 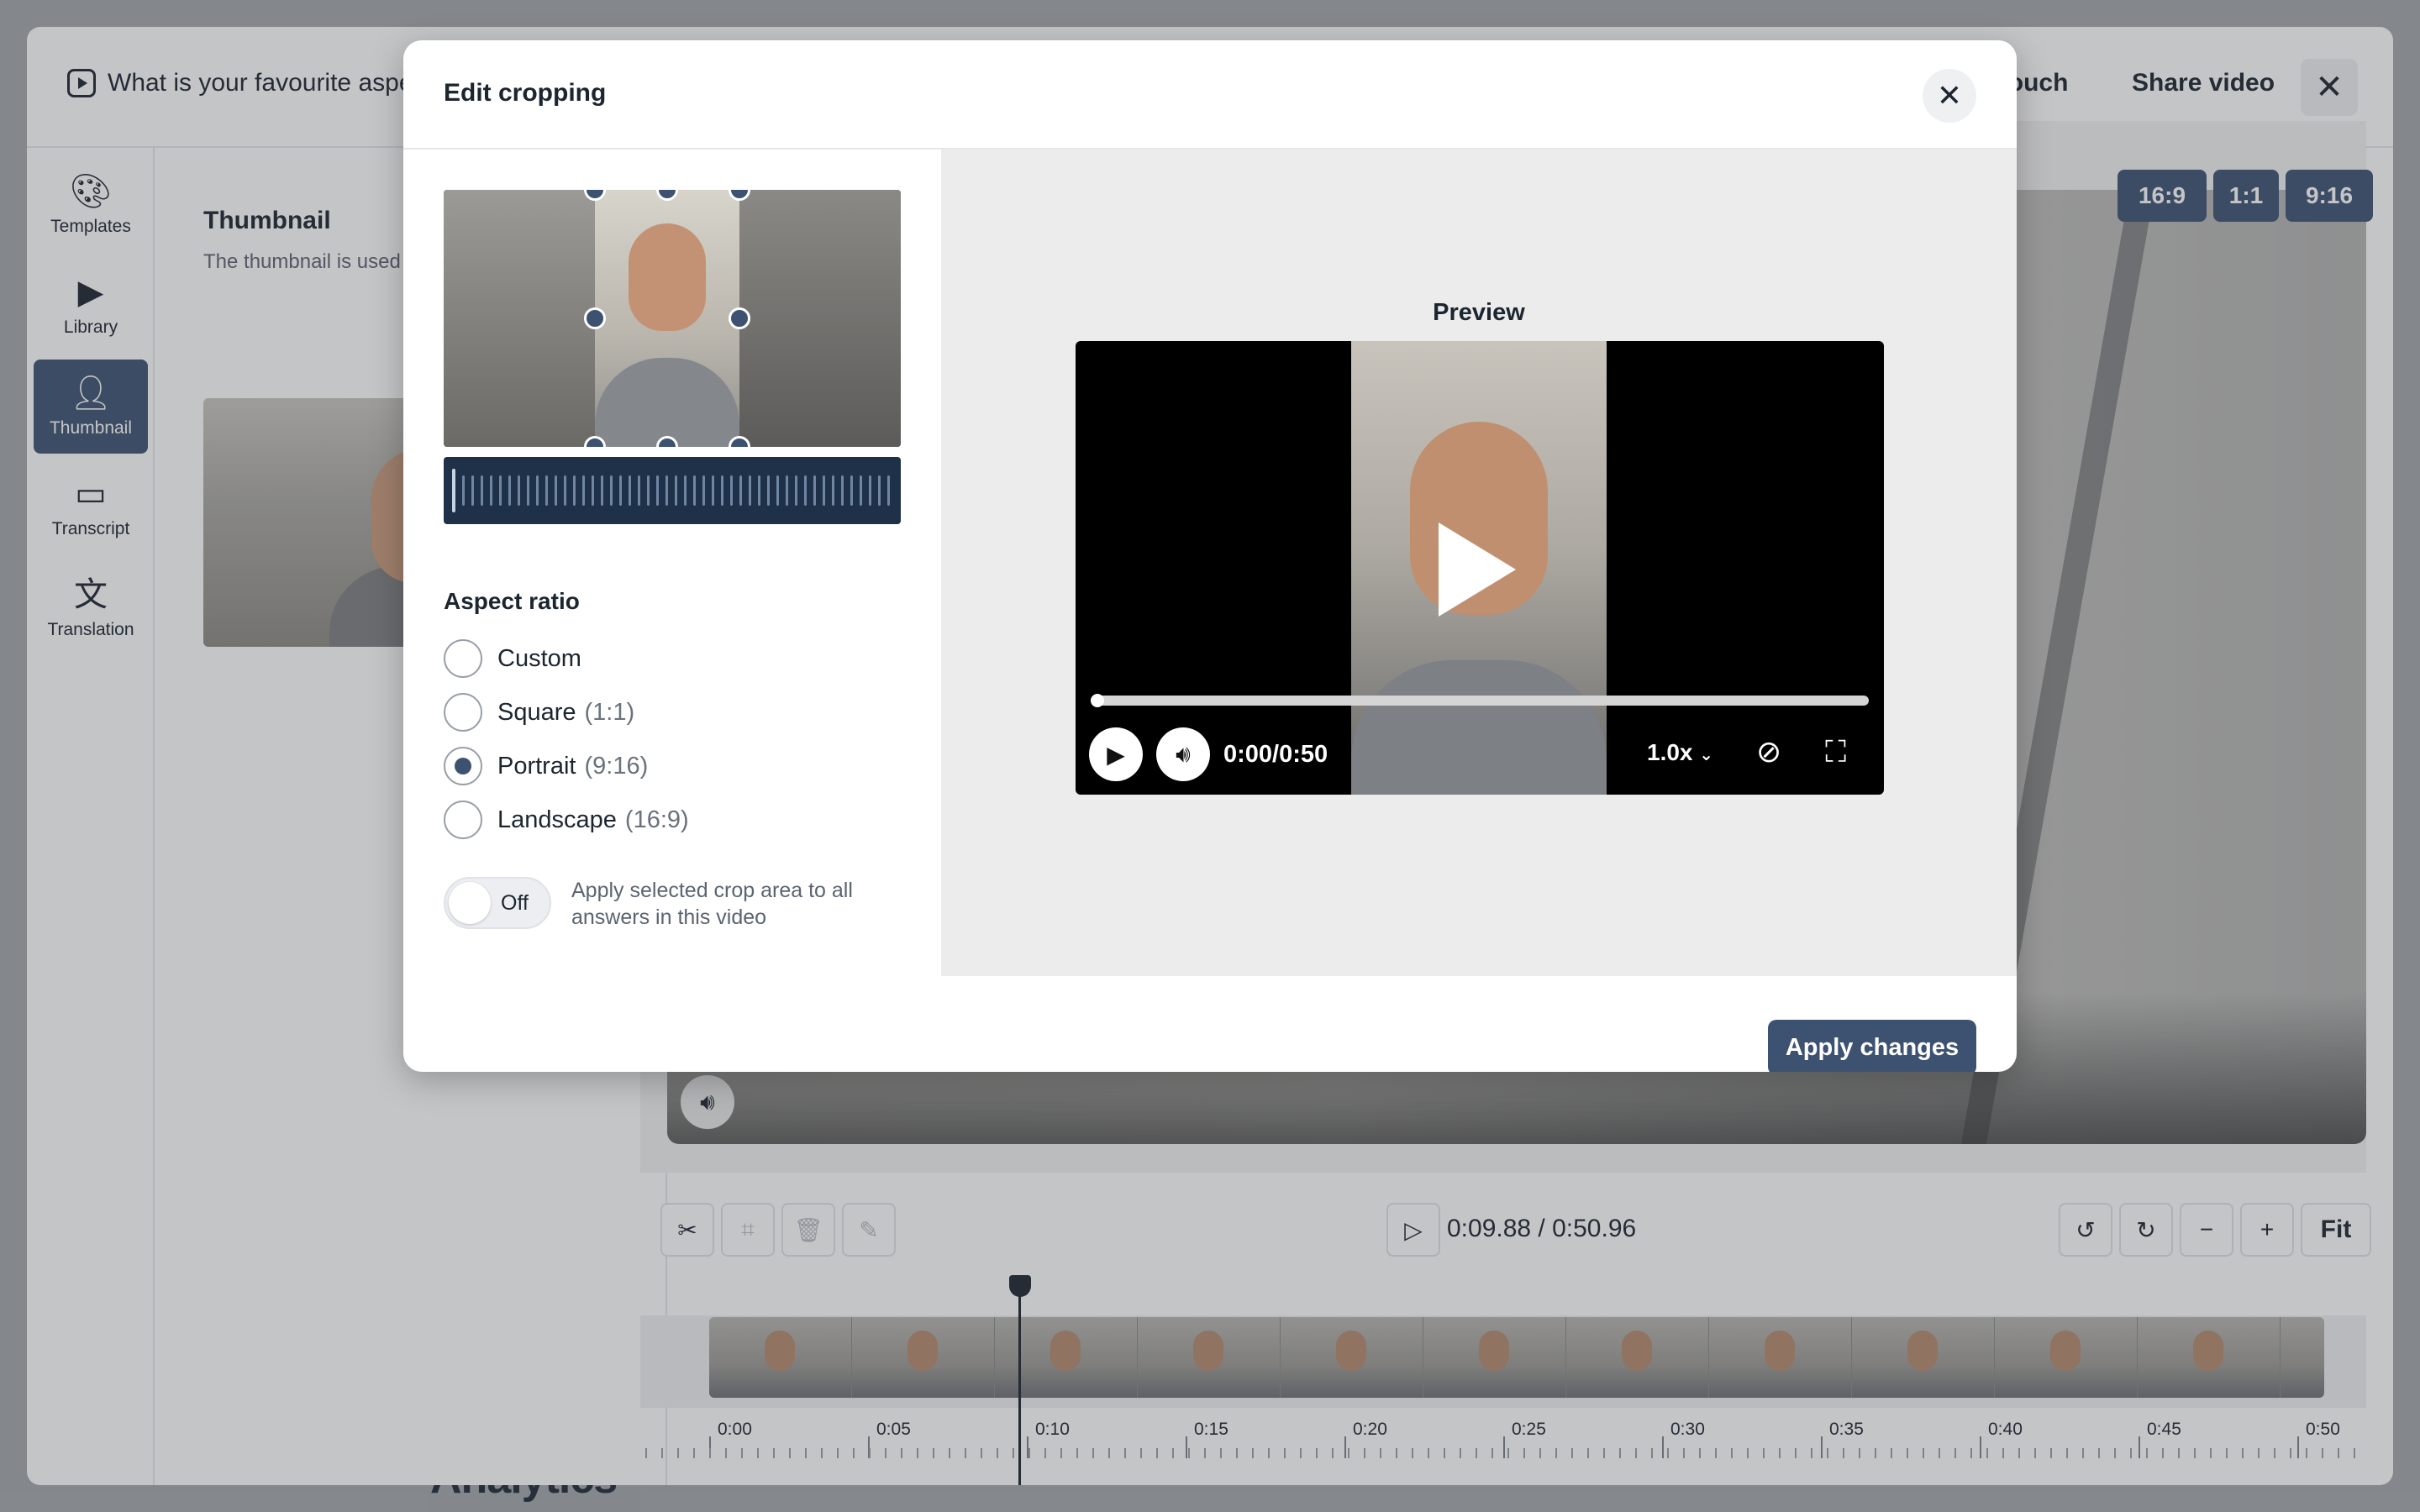 What do you see at coordinates (657, 819) in the screenshot?
I see `option-sub: (16:9)` at bounding box center [657, 819].